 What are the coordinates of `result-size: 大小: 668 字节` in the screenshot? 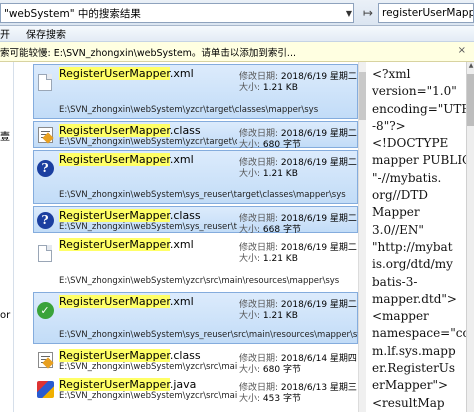 It's located at (270, 228).